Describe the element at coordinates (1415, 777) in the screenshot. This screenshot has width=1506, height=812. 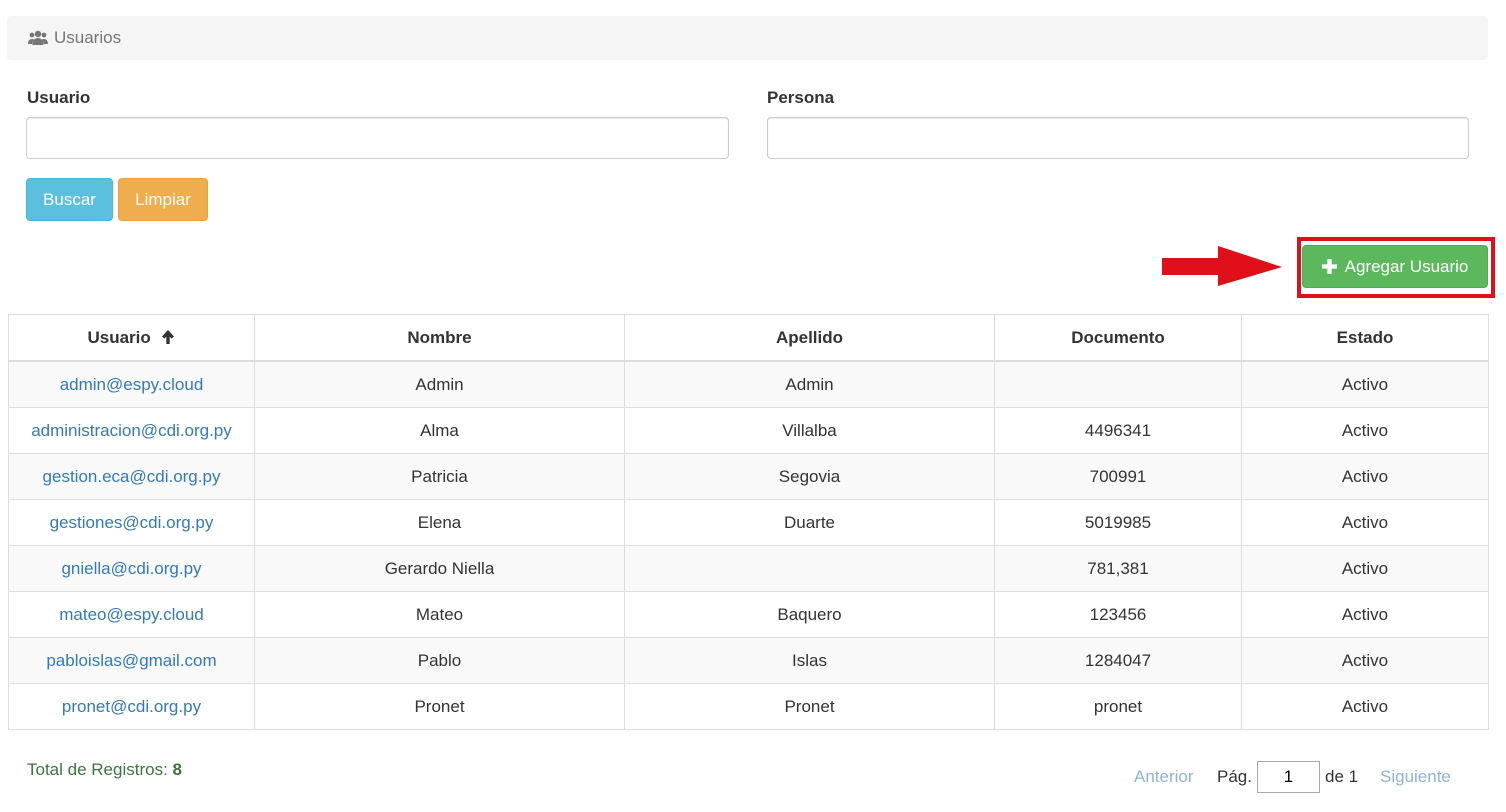
I see `next-page-link: Siguiente` at that location.